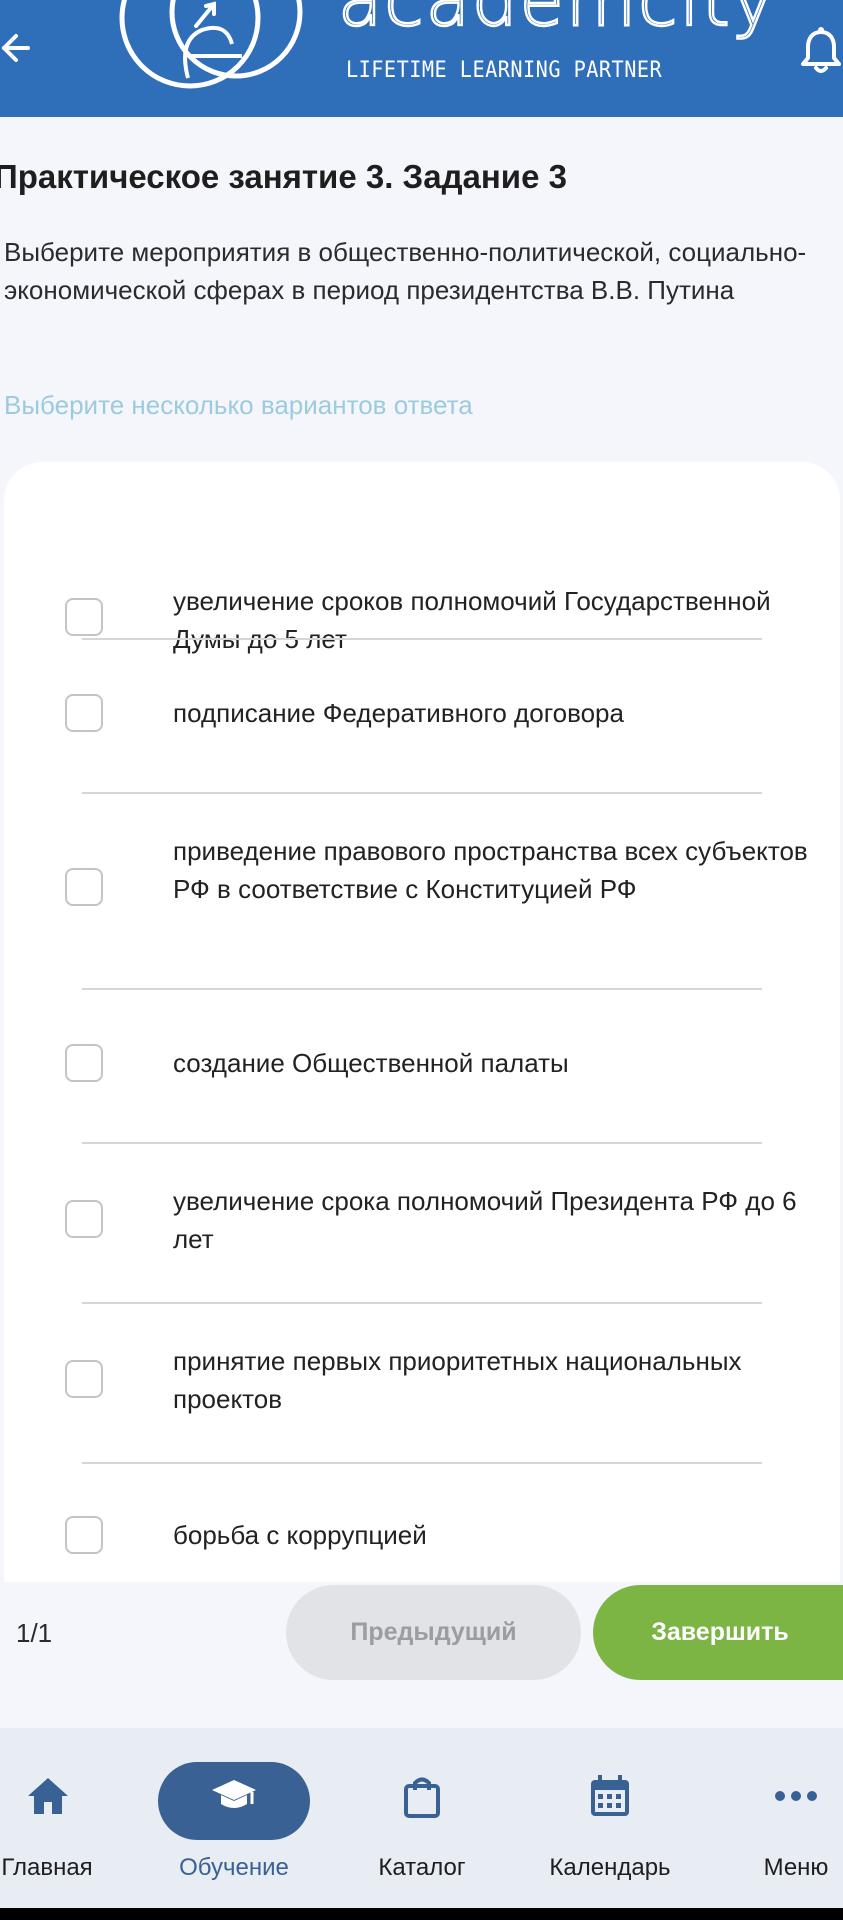 The image size is (843, 1920). What do you see at coordinates (371, 1063) in the screenshot?
I see `option-label: создание Общественной палаты` at bounding box center [371, 1063].